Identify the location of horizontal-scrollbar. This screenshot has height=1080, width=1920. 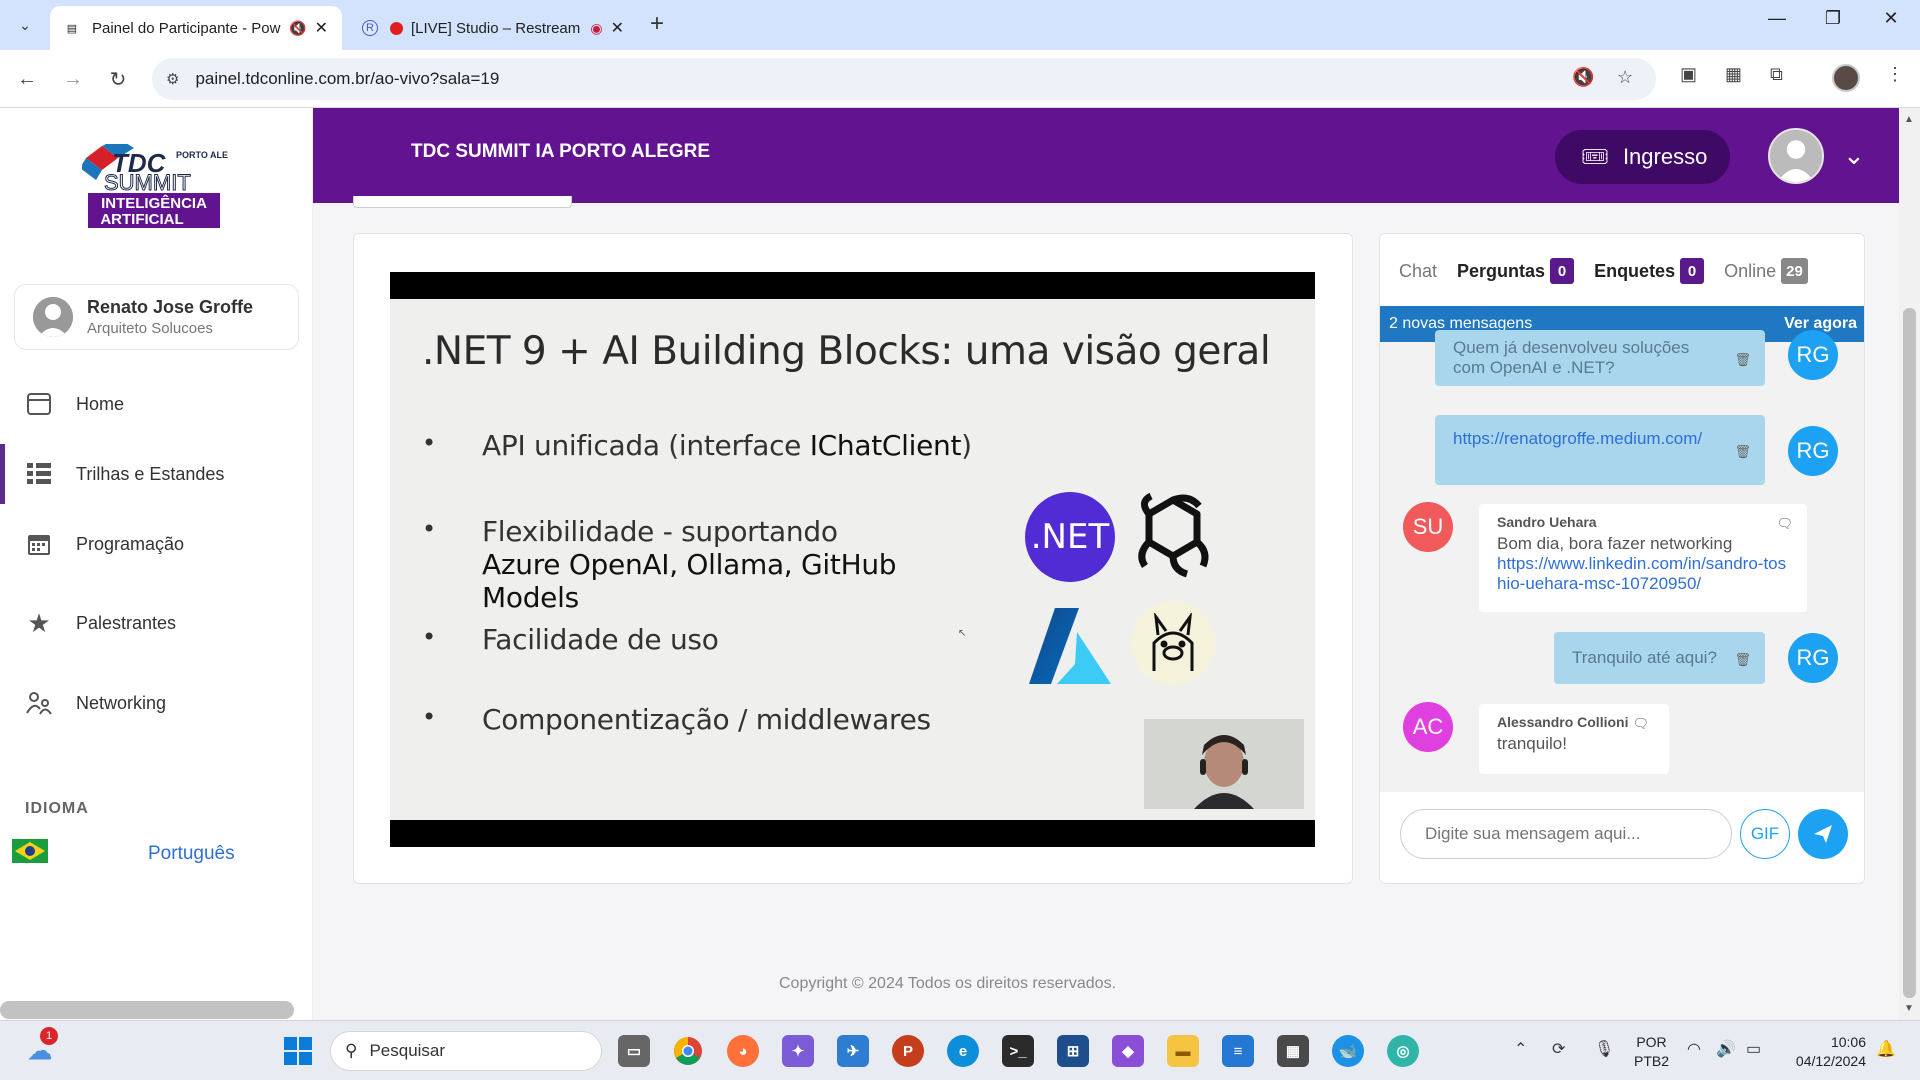
(147, 1010).